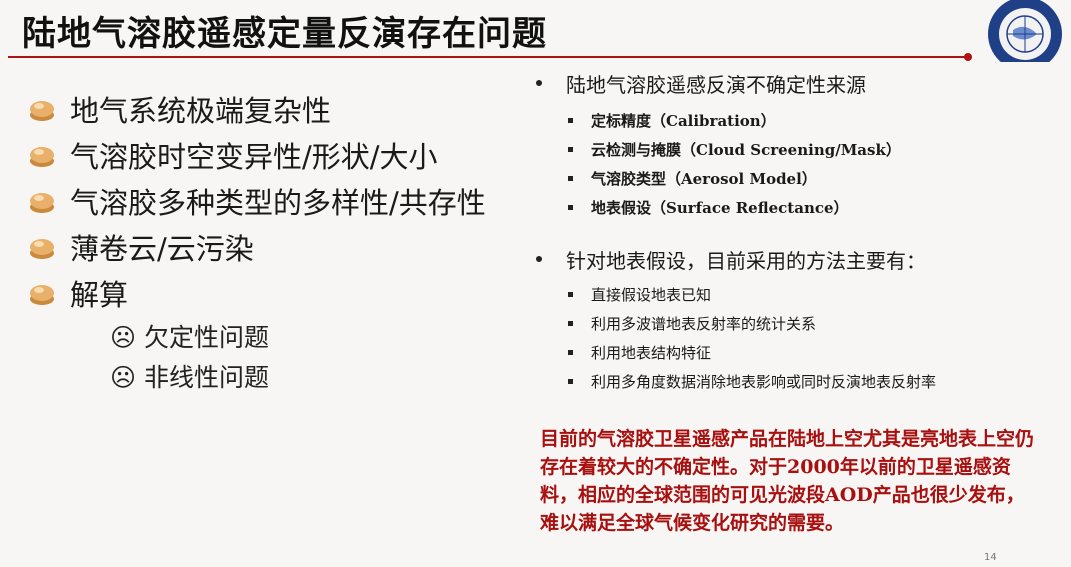 Image resolution: width=1071 pixels, height=567 pixels. I want to click on institute-seal-logo, so click(1025, 31).